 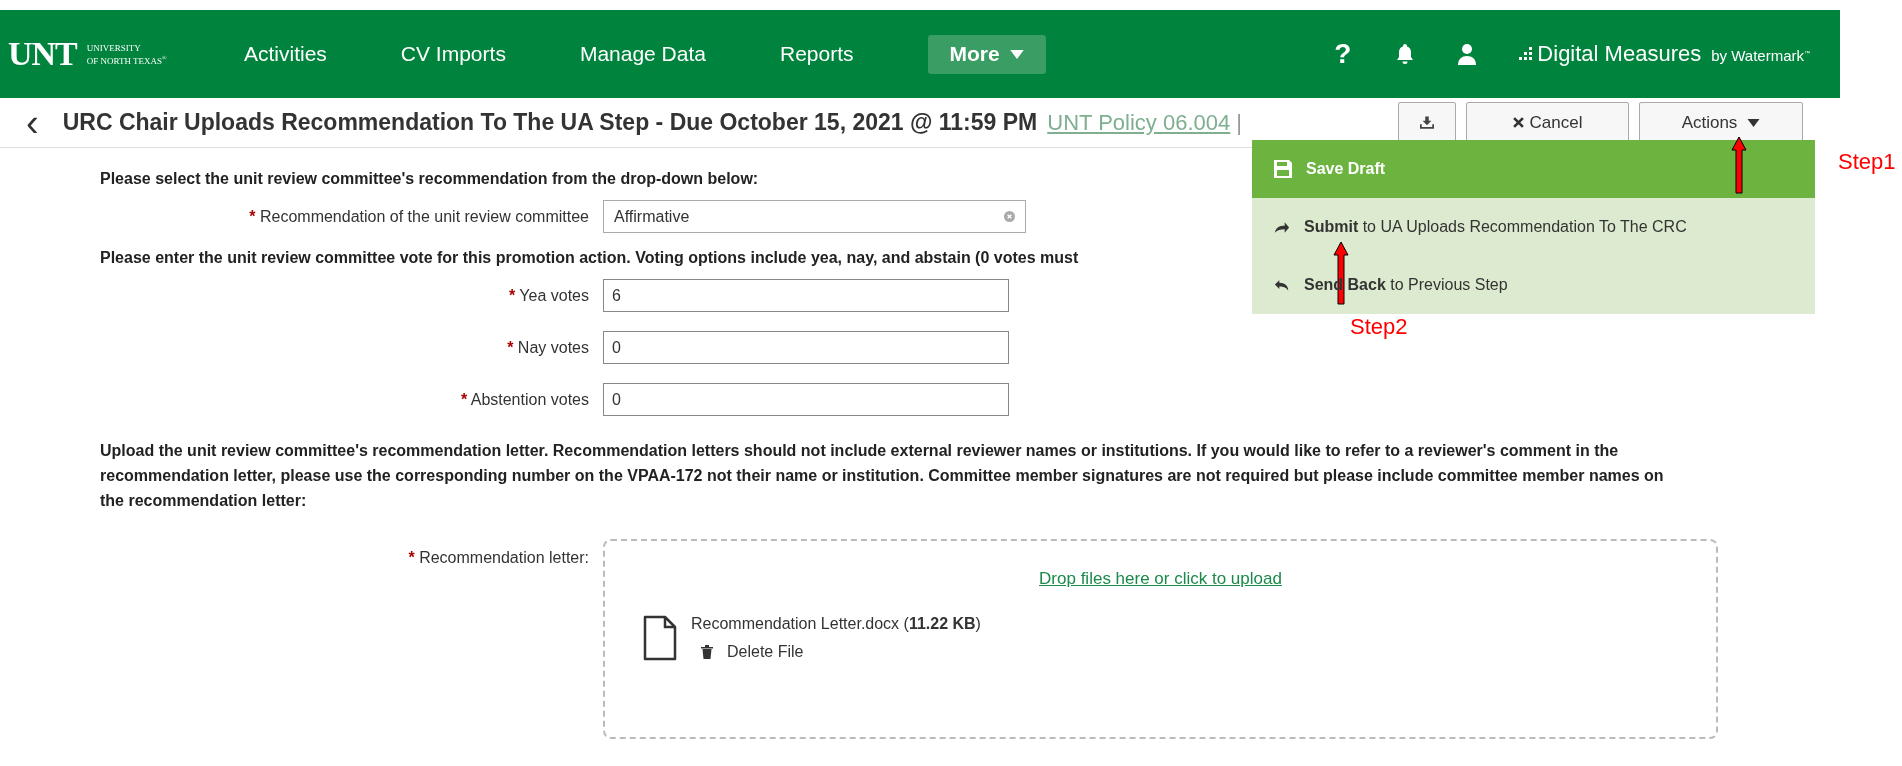 I want to click on help-icon: ?, so click(x=1343, y=54).